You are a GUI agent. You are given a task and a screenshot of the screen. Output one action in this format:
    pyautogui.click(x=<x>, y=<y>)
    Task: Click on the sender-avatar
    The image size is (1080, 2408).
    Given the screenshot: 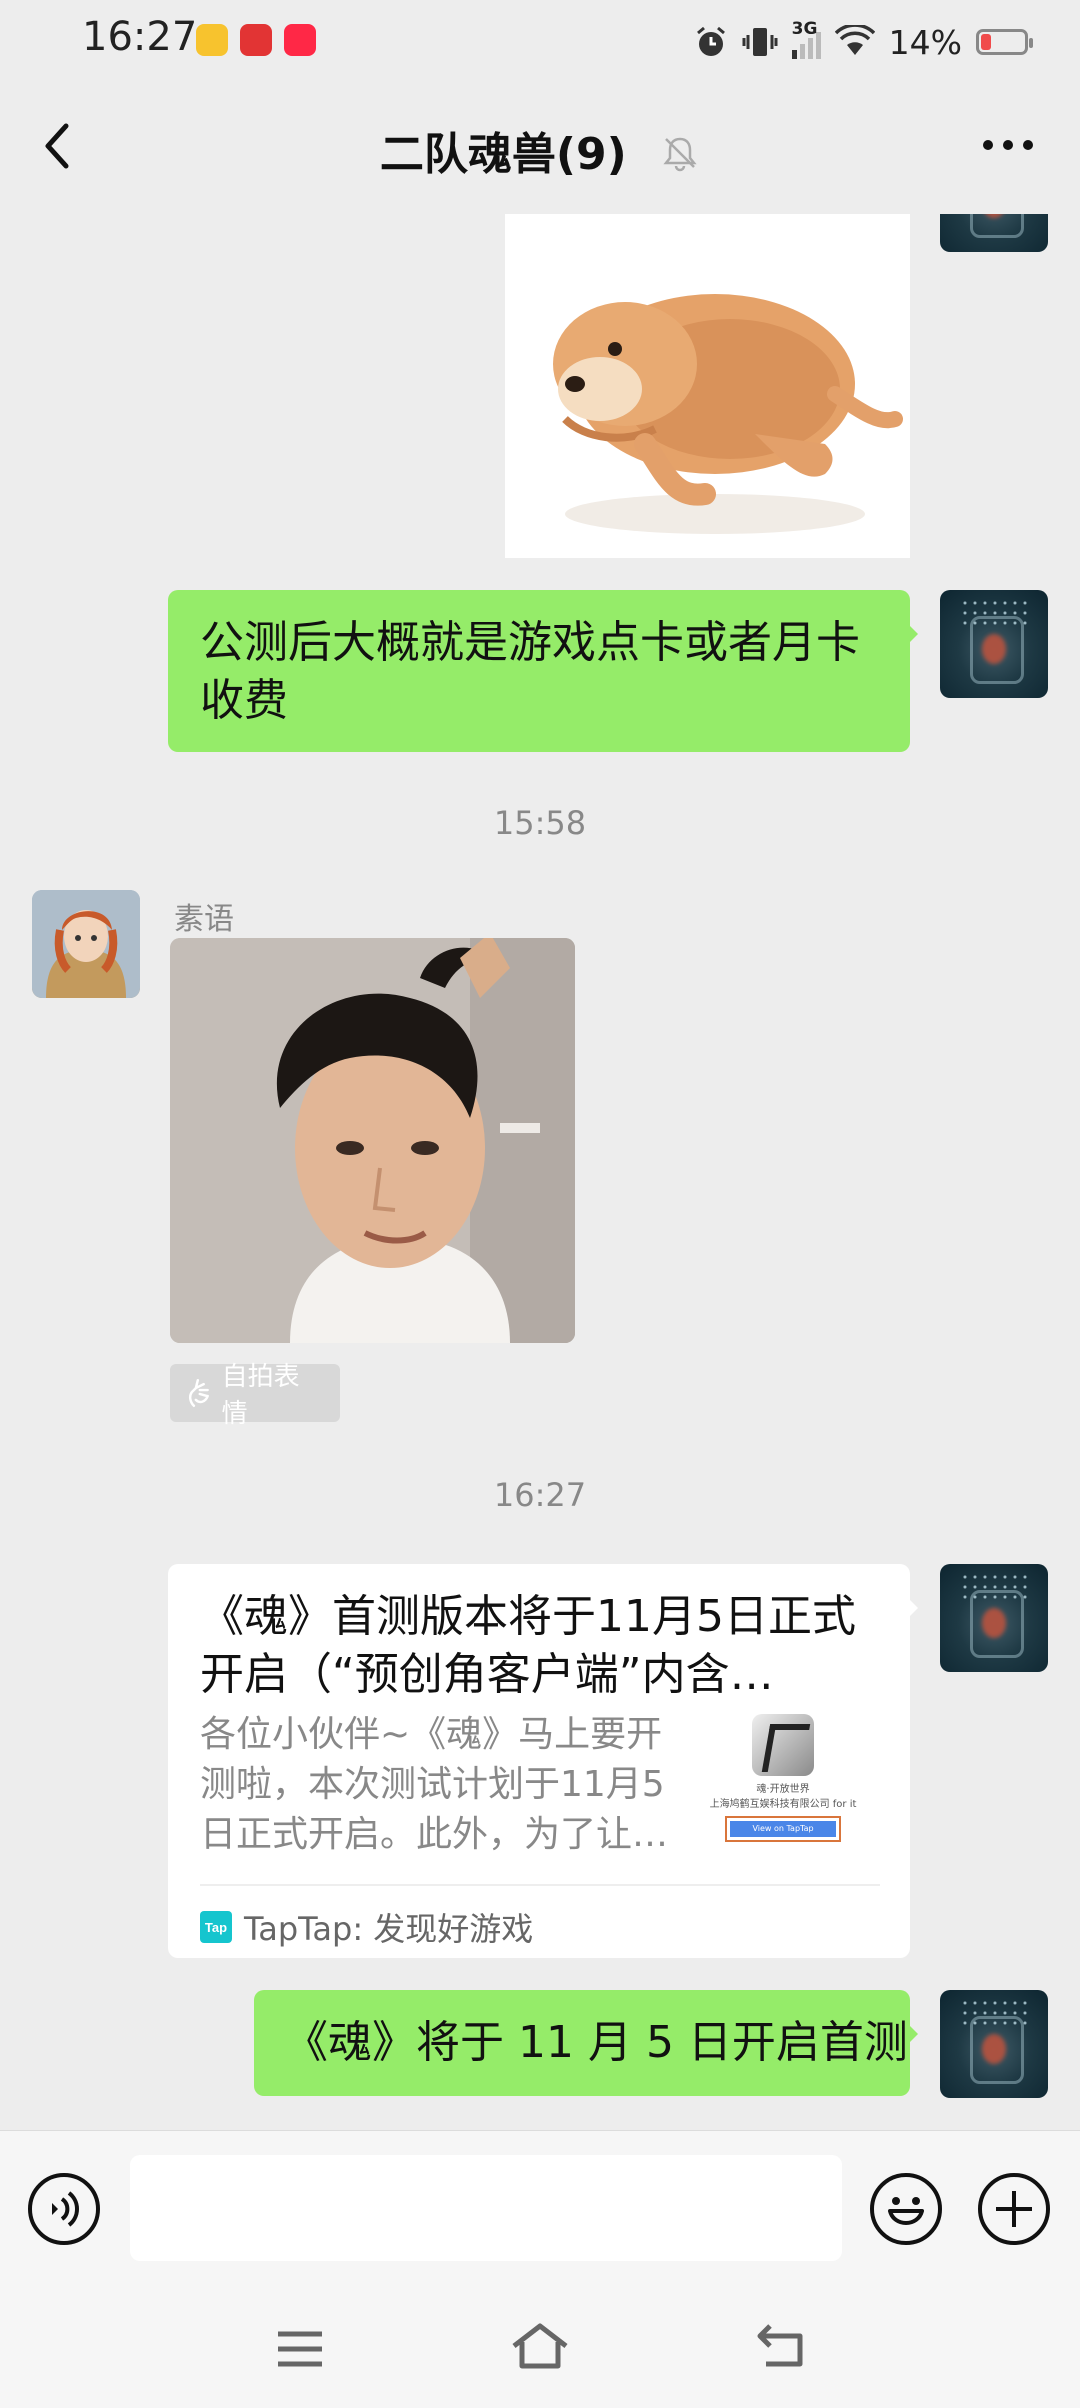 What is the action you would take?
    pyautogui.click(x=86, y=944)
    